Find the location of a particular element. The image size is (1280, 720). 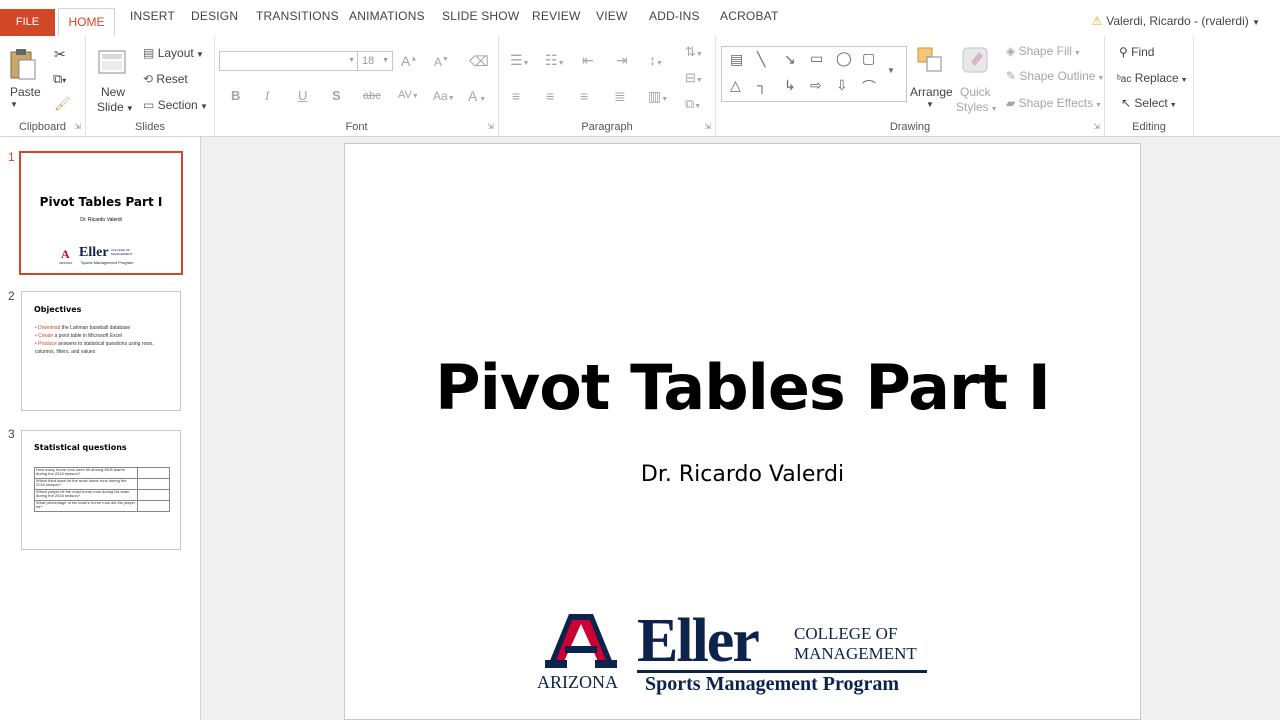

new-slide-label-2: Slide ▼ is located at coordinates (115, 107).